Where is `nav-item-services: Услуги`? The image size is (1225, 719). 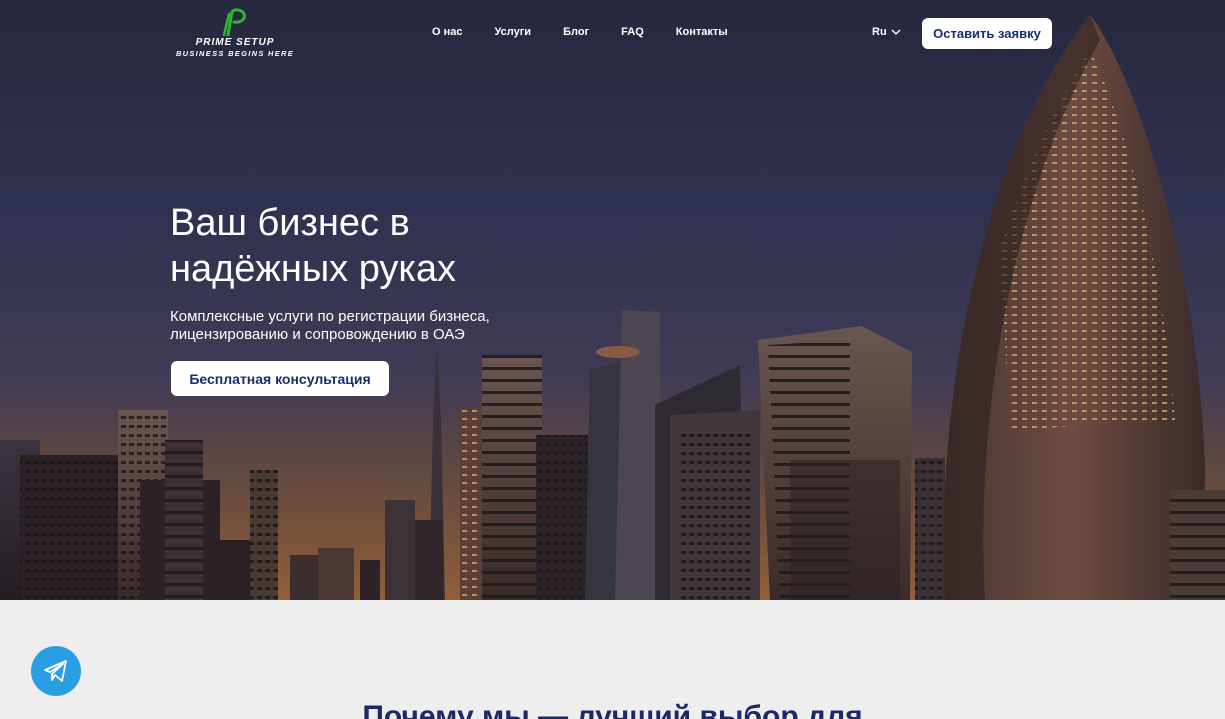
nav-item-services: Услуги is located at coordinates (513, 32).